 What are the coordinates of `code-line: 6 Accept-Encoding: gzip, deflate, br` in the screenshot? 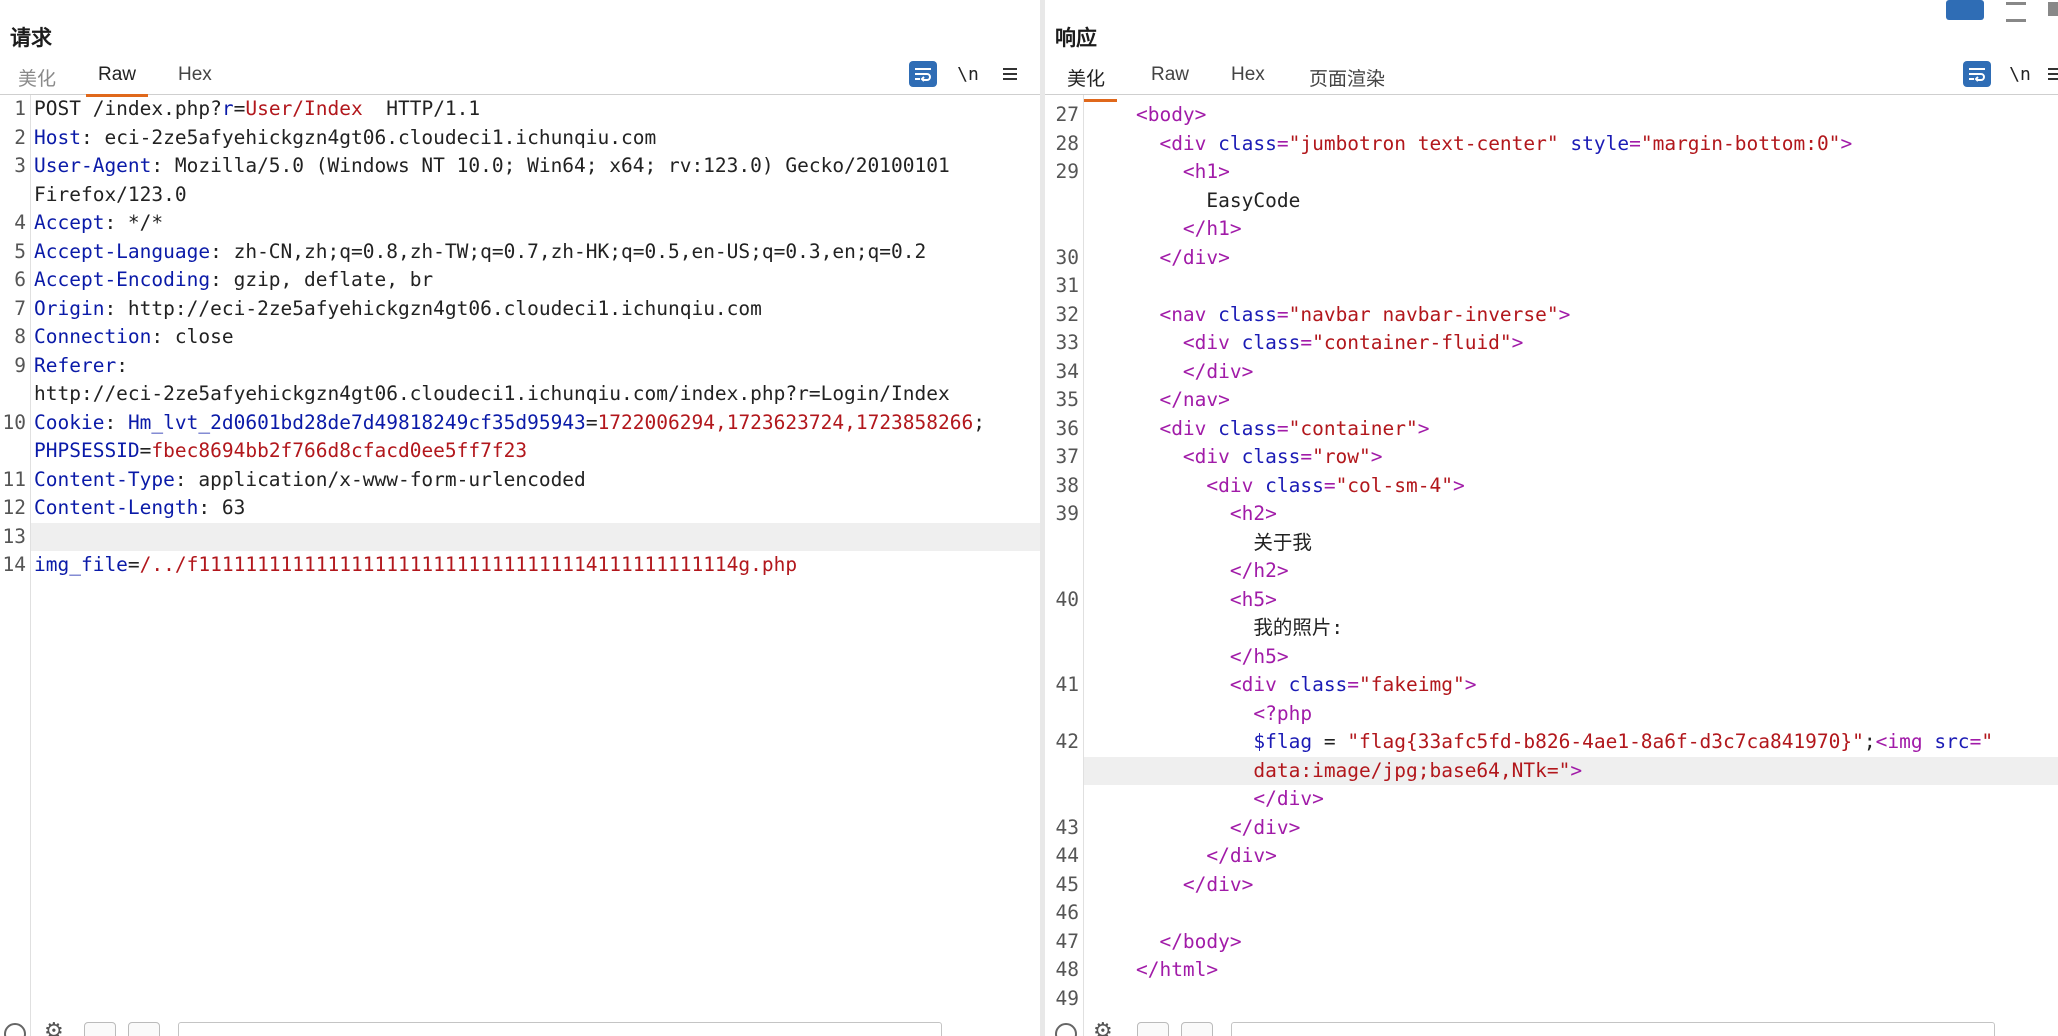 It's located at (520, 280).